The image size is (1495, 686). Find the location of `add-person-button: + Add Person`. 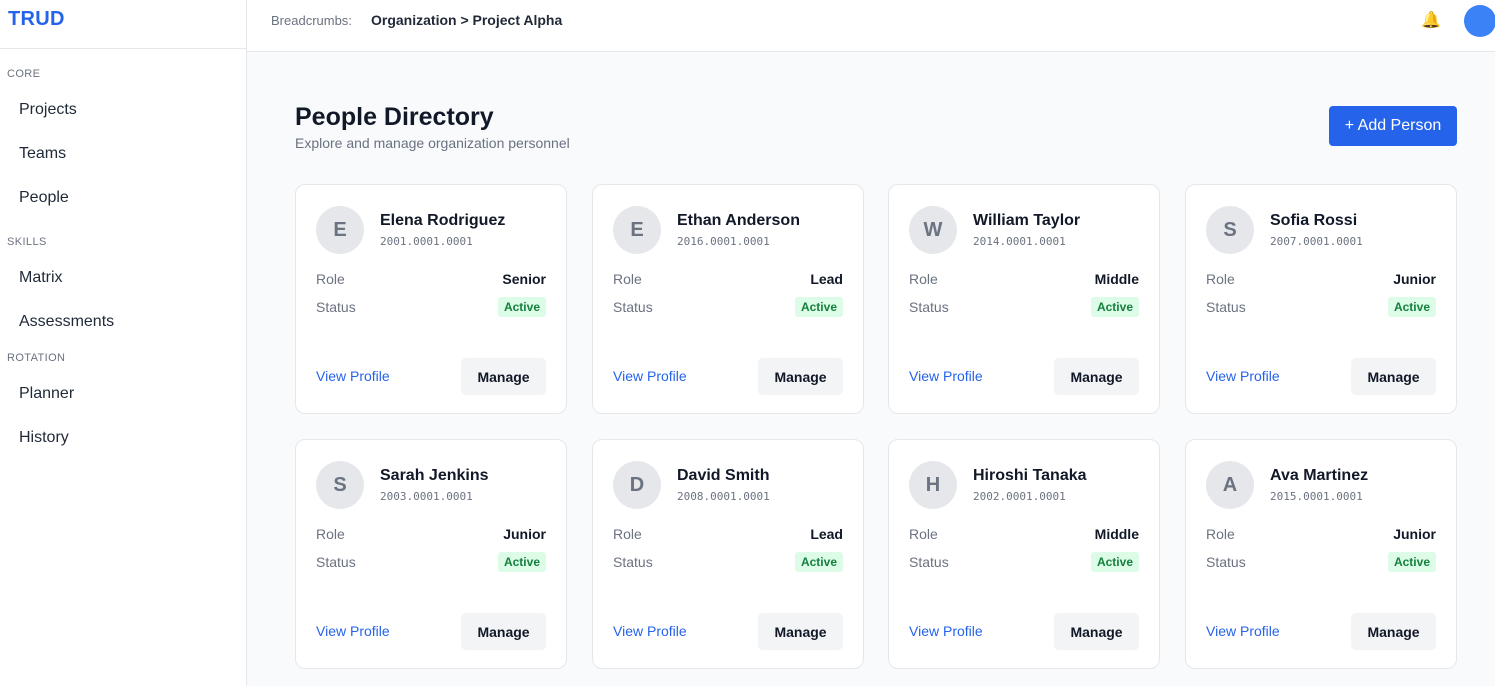

add-person-button: + Add Person is located at coordinates (1393, 126).